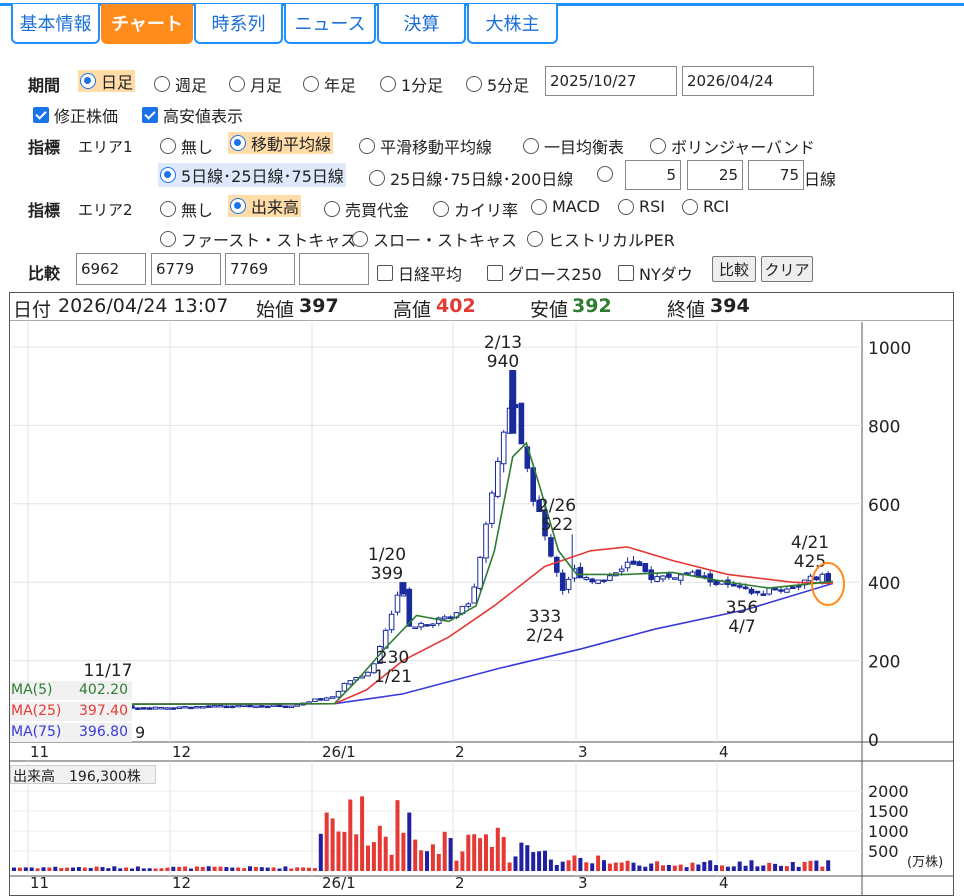 Image resolution: width=964 pixels, height=896 pixels. I want to click on x-tick-label: 3, so click(583, 883).